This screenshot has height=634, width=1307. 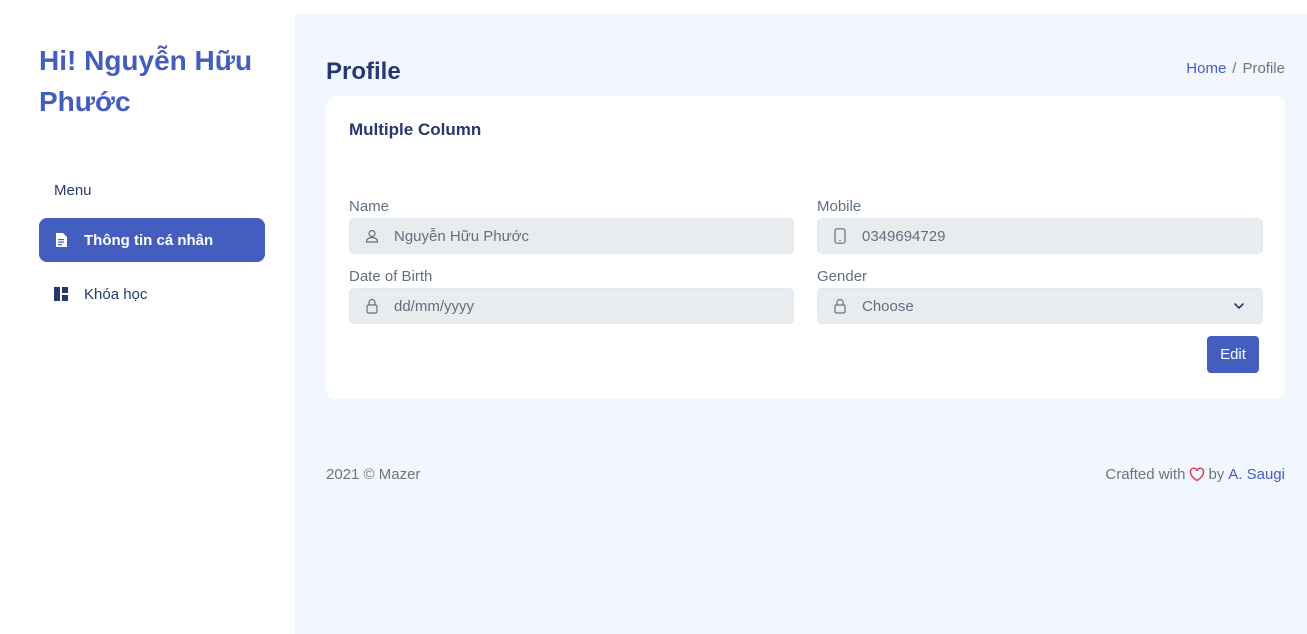 What do you see at coordinates (372, 236) in the screenshot?
I see `person-icon` at bounding box center [372, 236].